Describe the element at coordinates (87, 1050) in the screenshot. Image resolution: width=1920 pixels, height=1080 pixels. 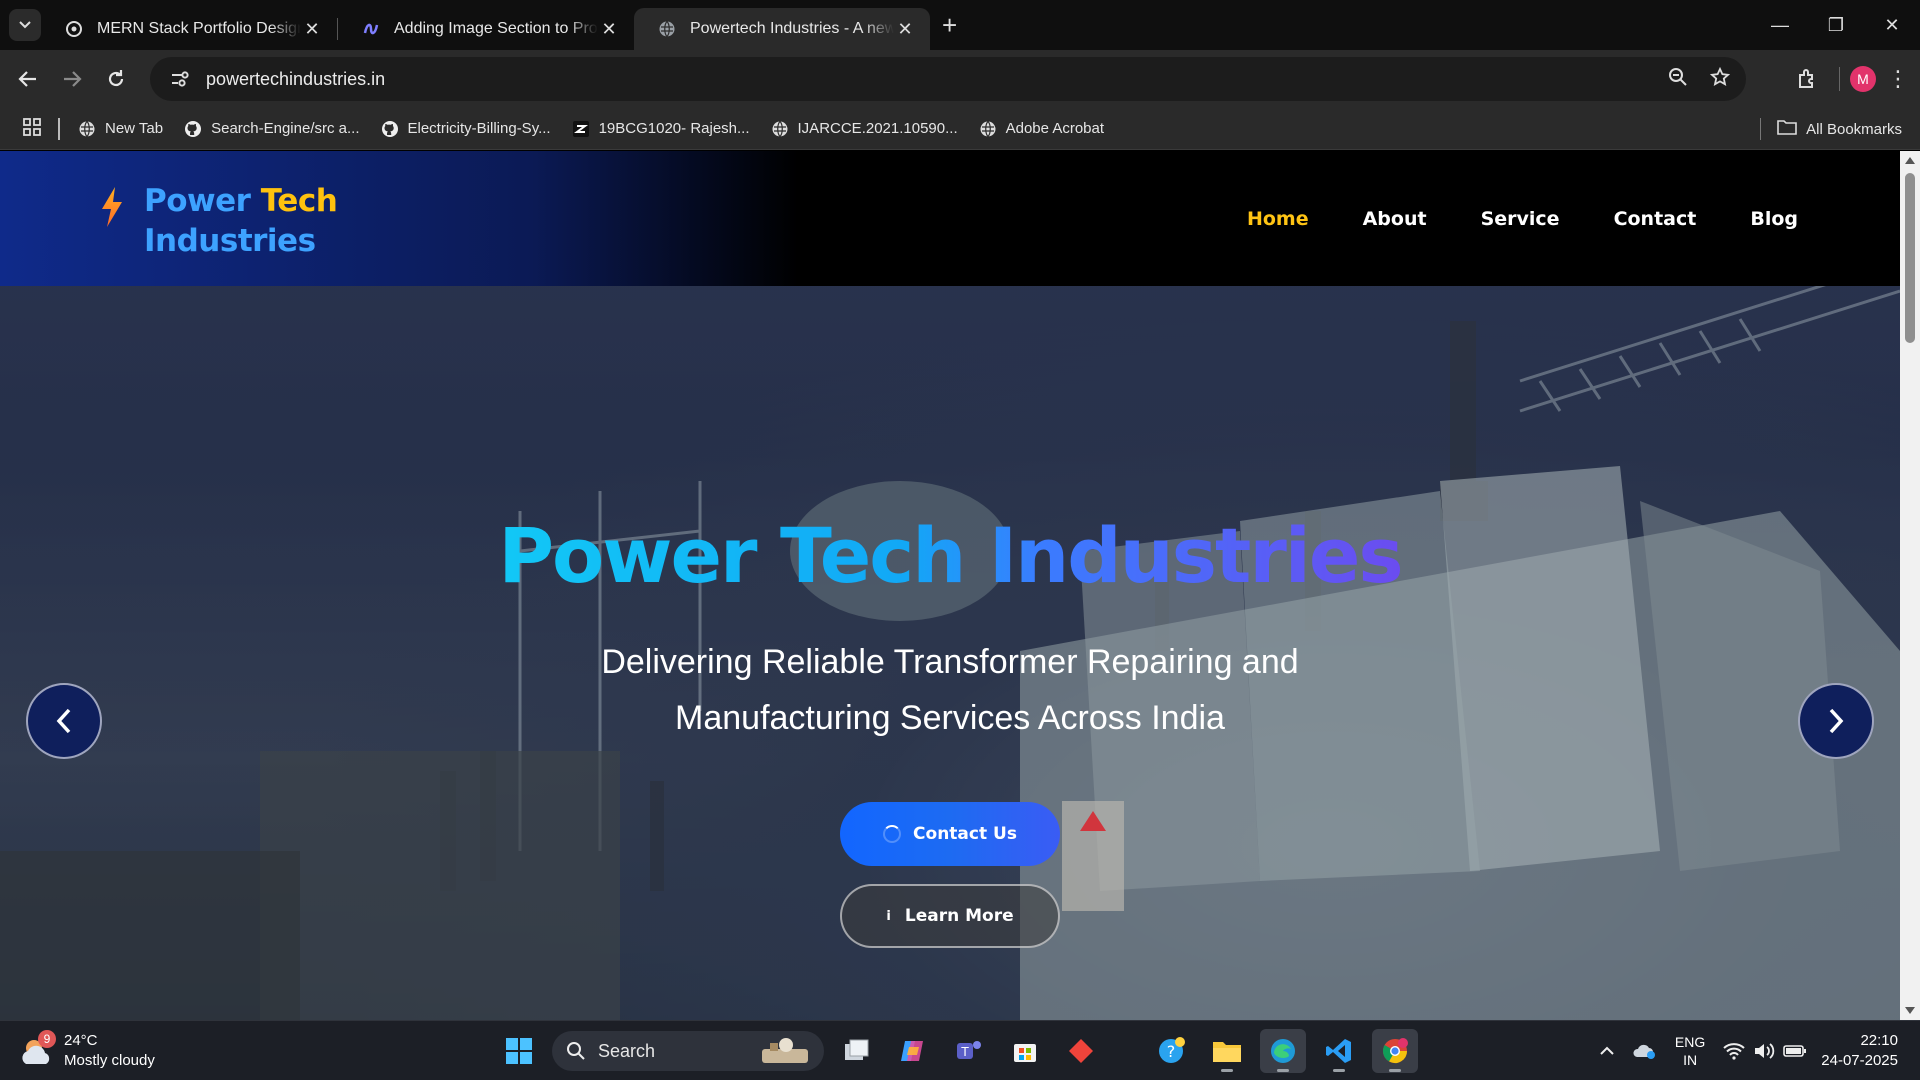
I see `weather-widget: 9 24°C Mostly cloudy` at that location.